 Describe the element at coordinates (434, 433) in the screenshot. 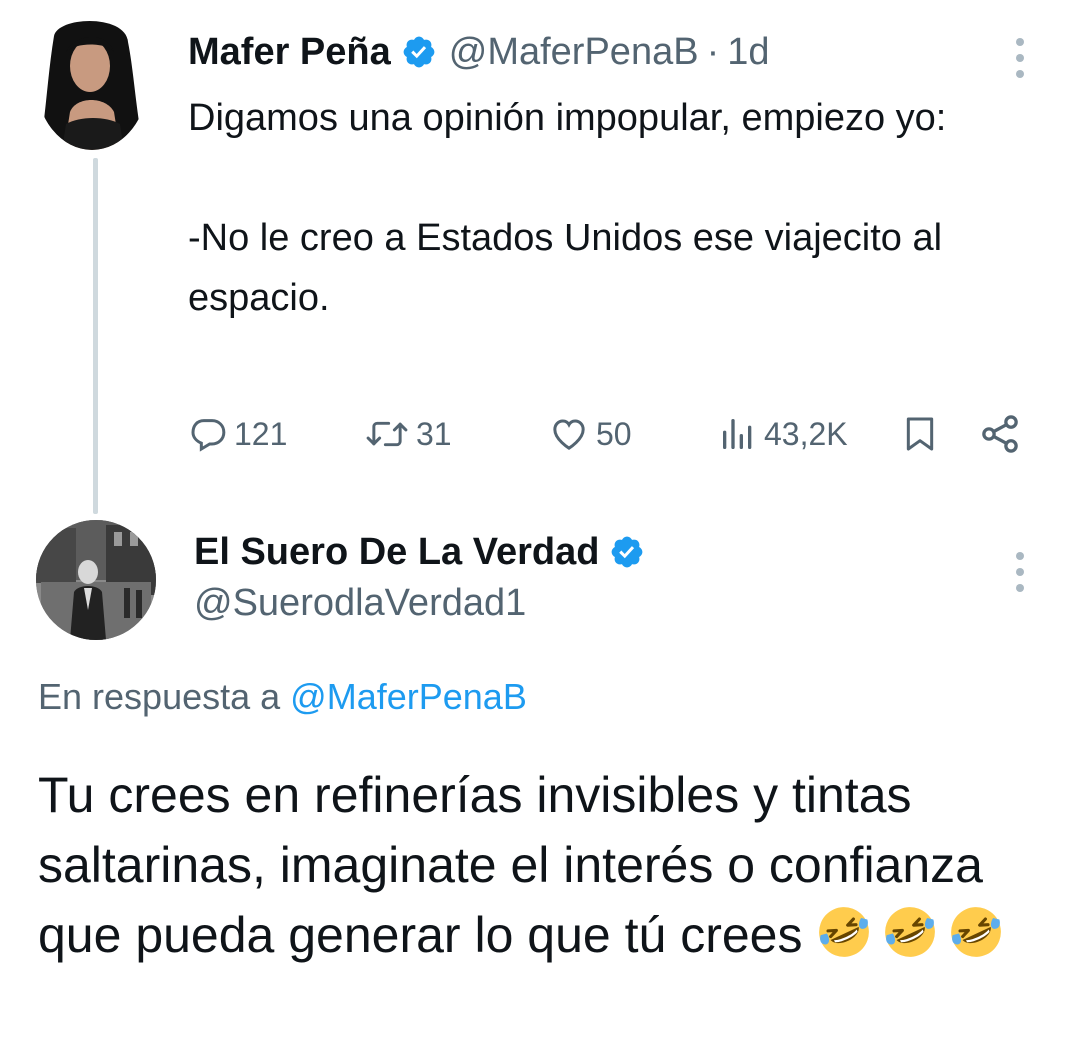

I see `retweet-count: 31` at that location.